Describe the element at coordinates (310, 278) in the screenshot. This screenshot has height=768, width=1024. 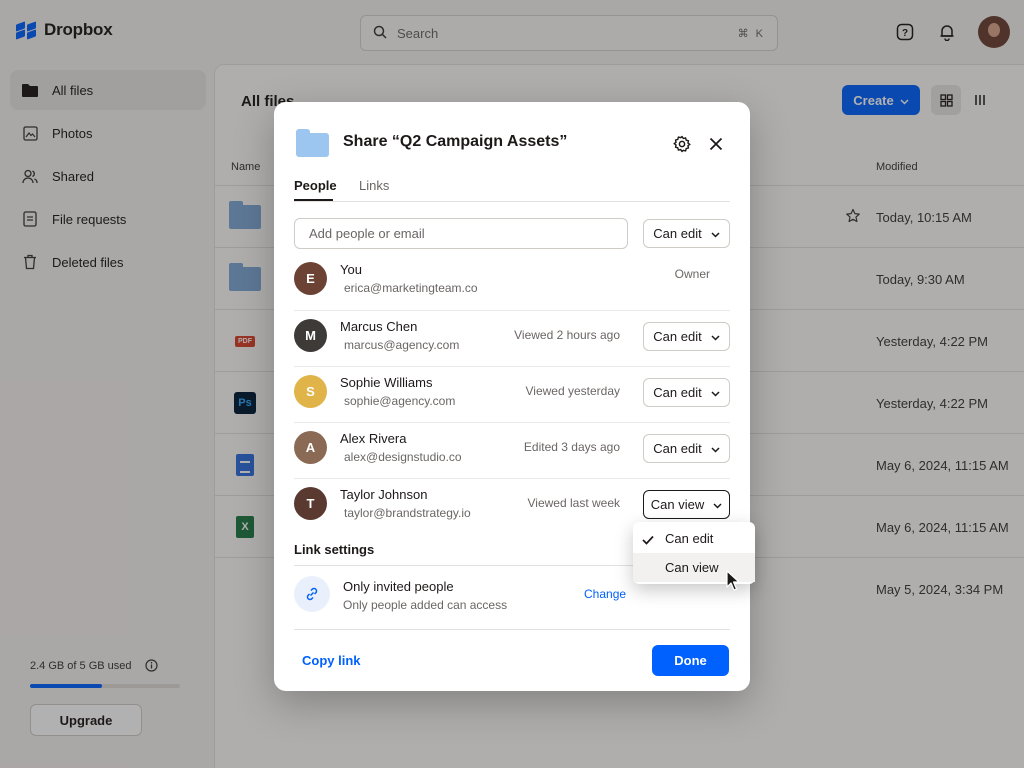
I see `avatar: E` at that location.